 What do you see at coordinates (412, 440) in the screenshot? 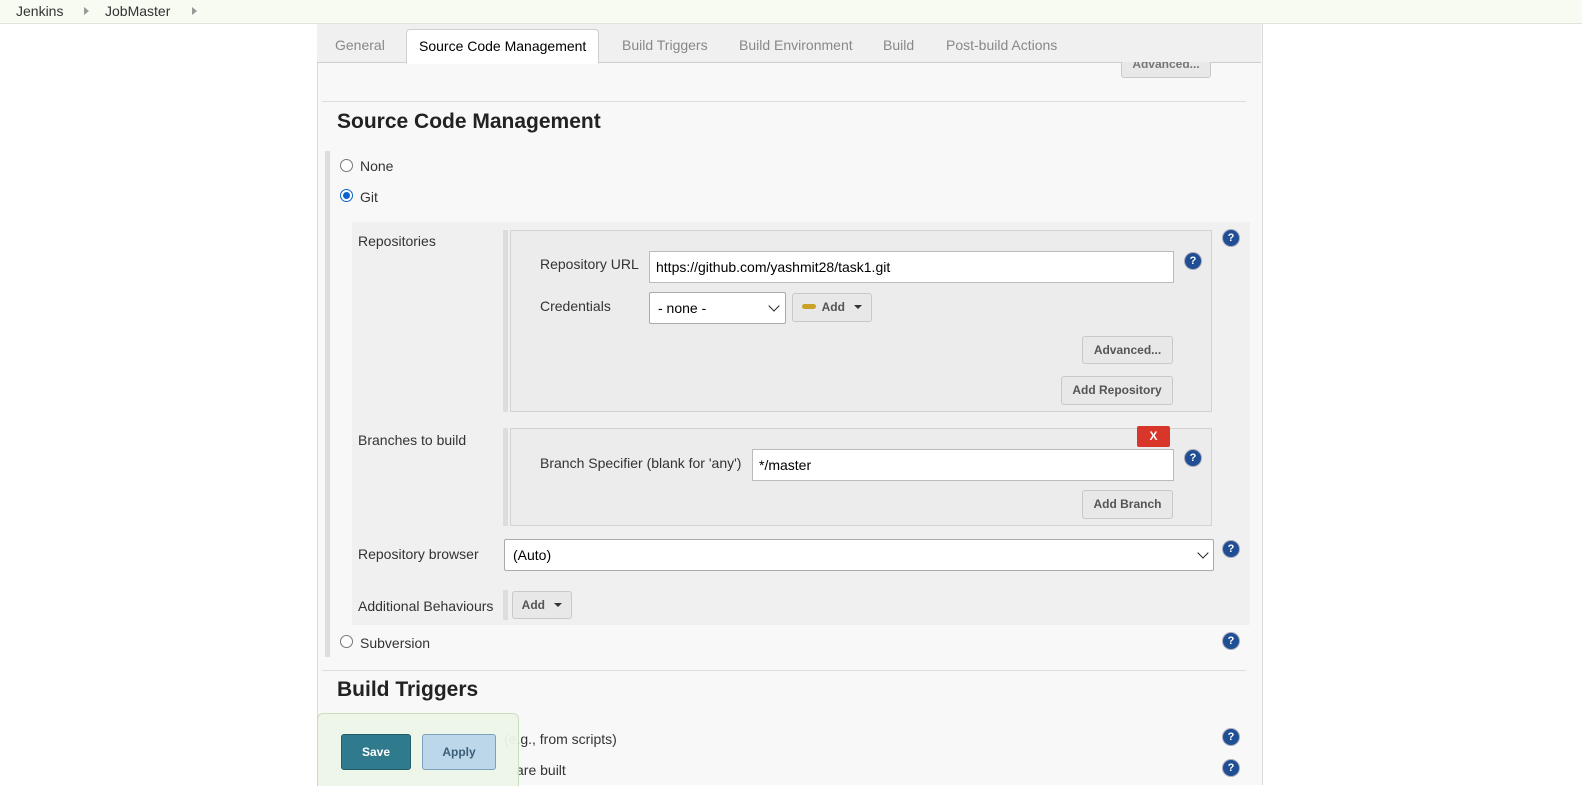
I see `branches-label: Branches to build` at bounding box center [412, 440].